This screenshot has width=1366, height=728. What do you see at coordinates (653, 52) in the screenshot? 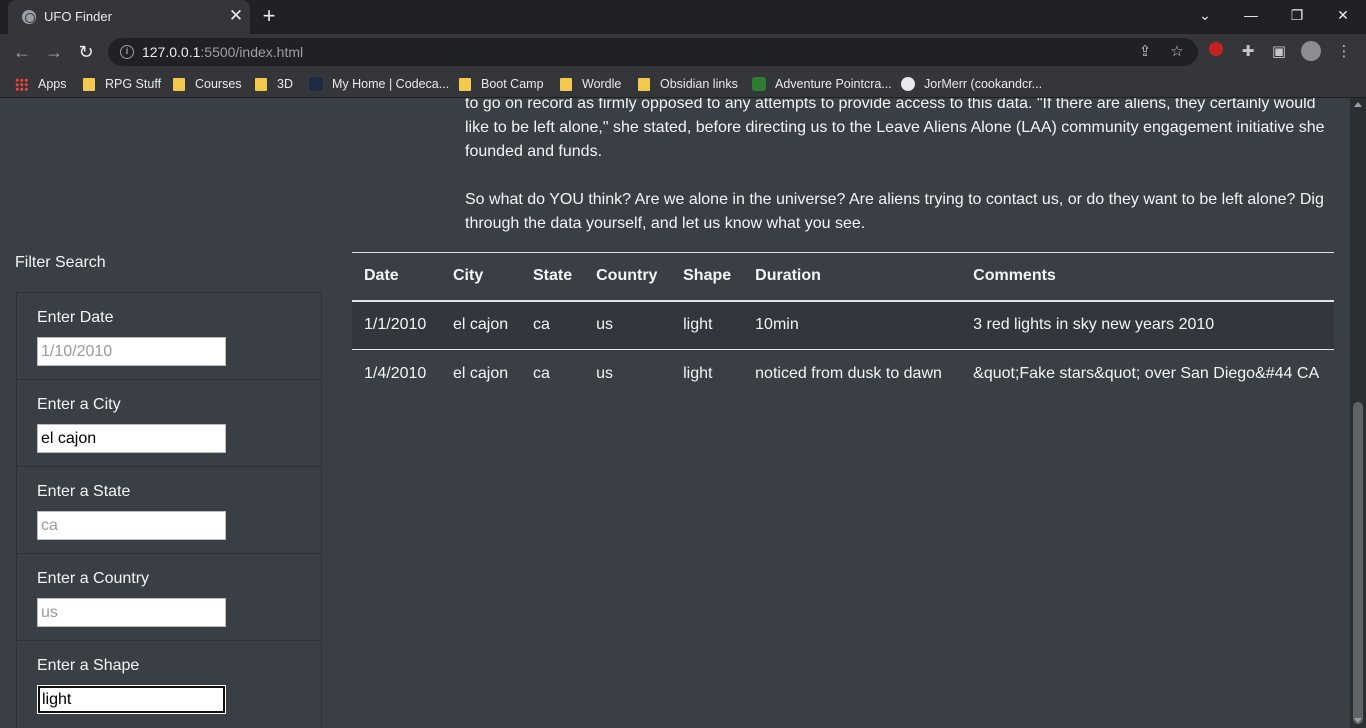
I see `address-bar: i 127.0.0.1:5500/index.html ⇪ ☆` at bounding box center [653, 52].